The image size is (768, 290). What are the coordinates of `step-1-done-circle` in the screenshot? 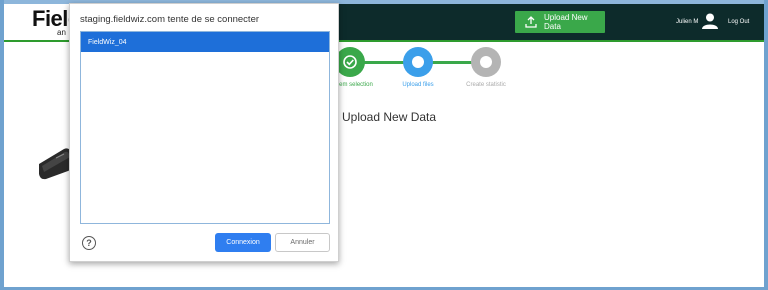 It's located at (350, 62).